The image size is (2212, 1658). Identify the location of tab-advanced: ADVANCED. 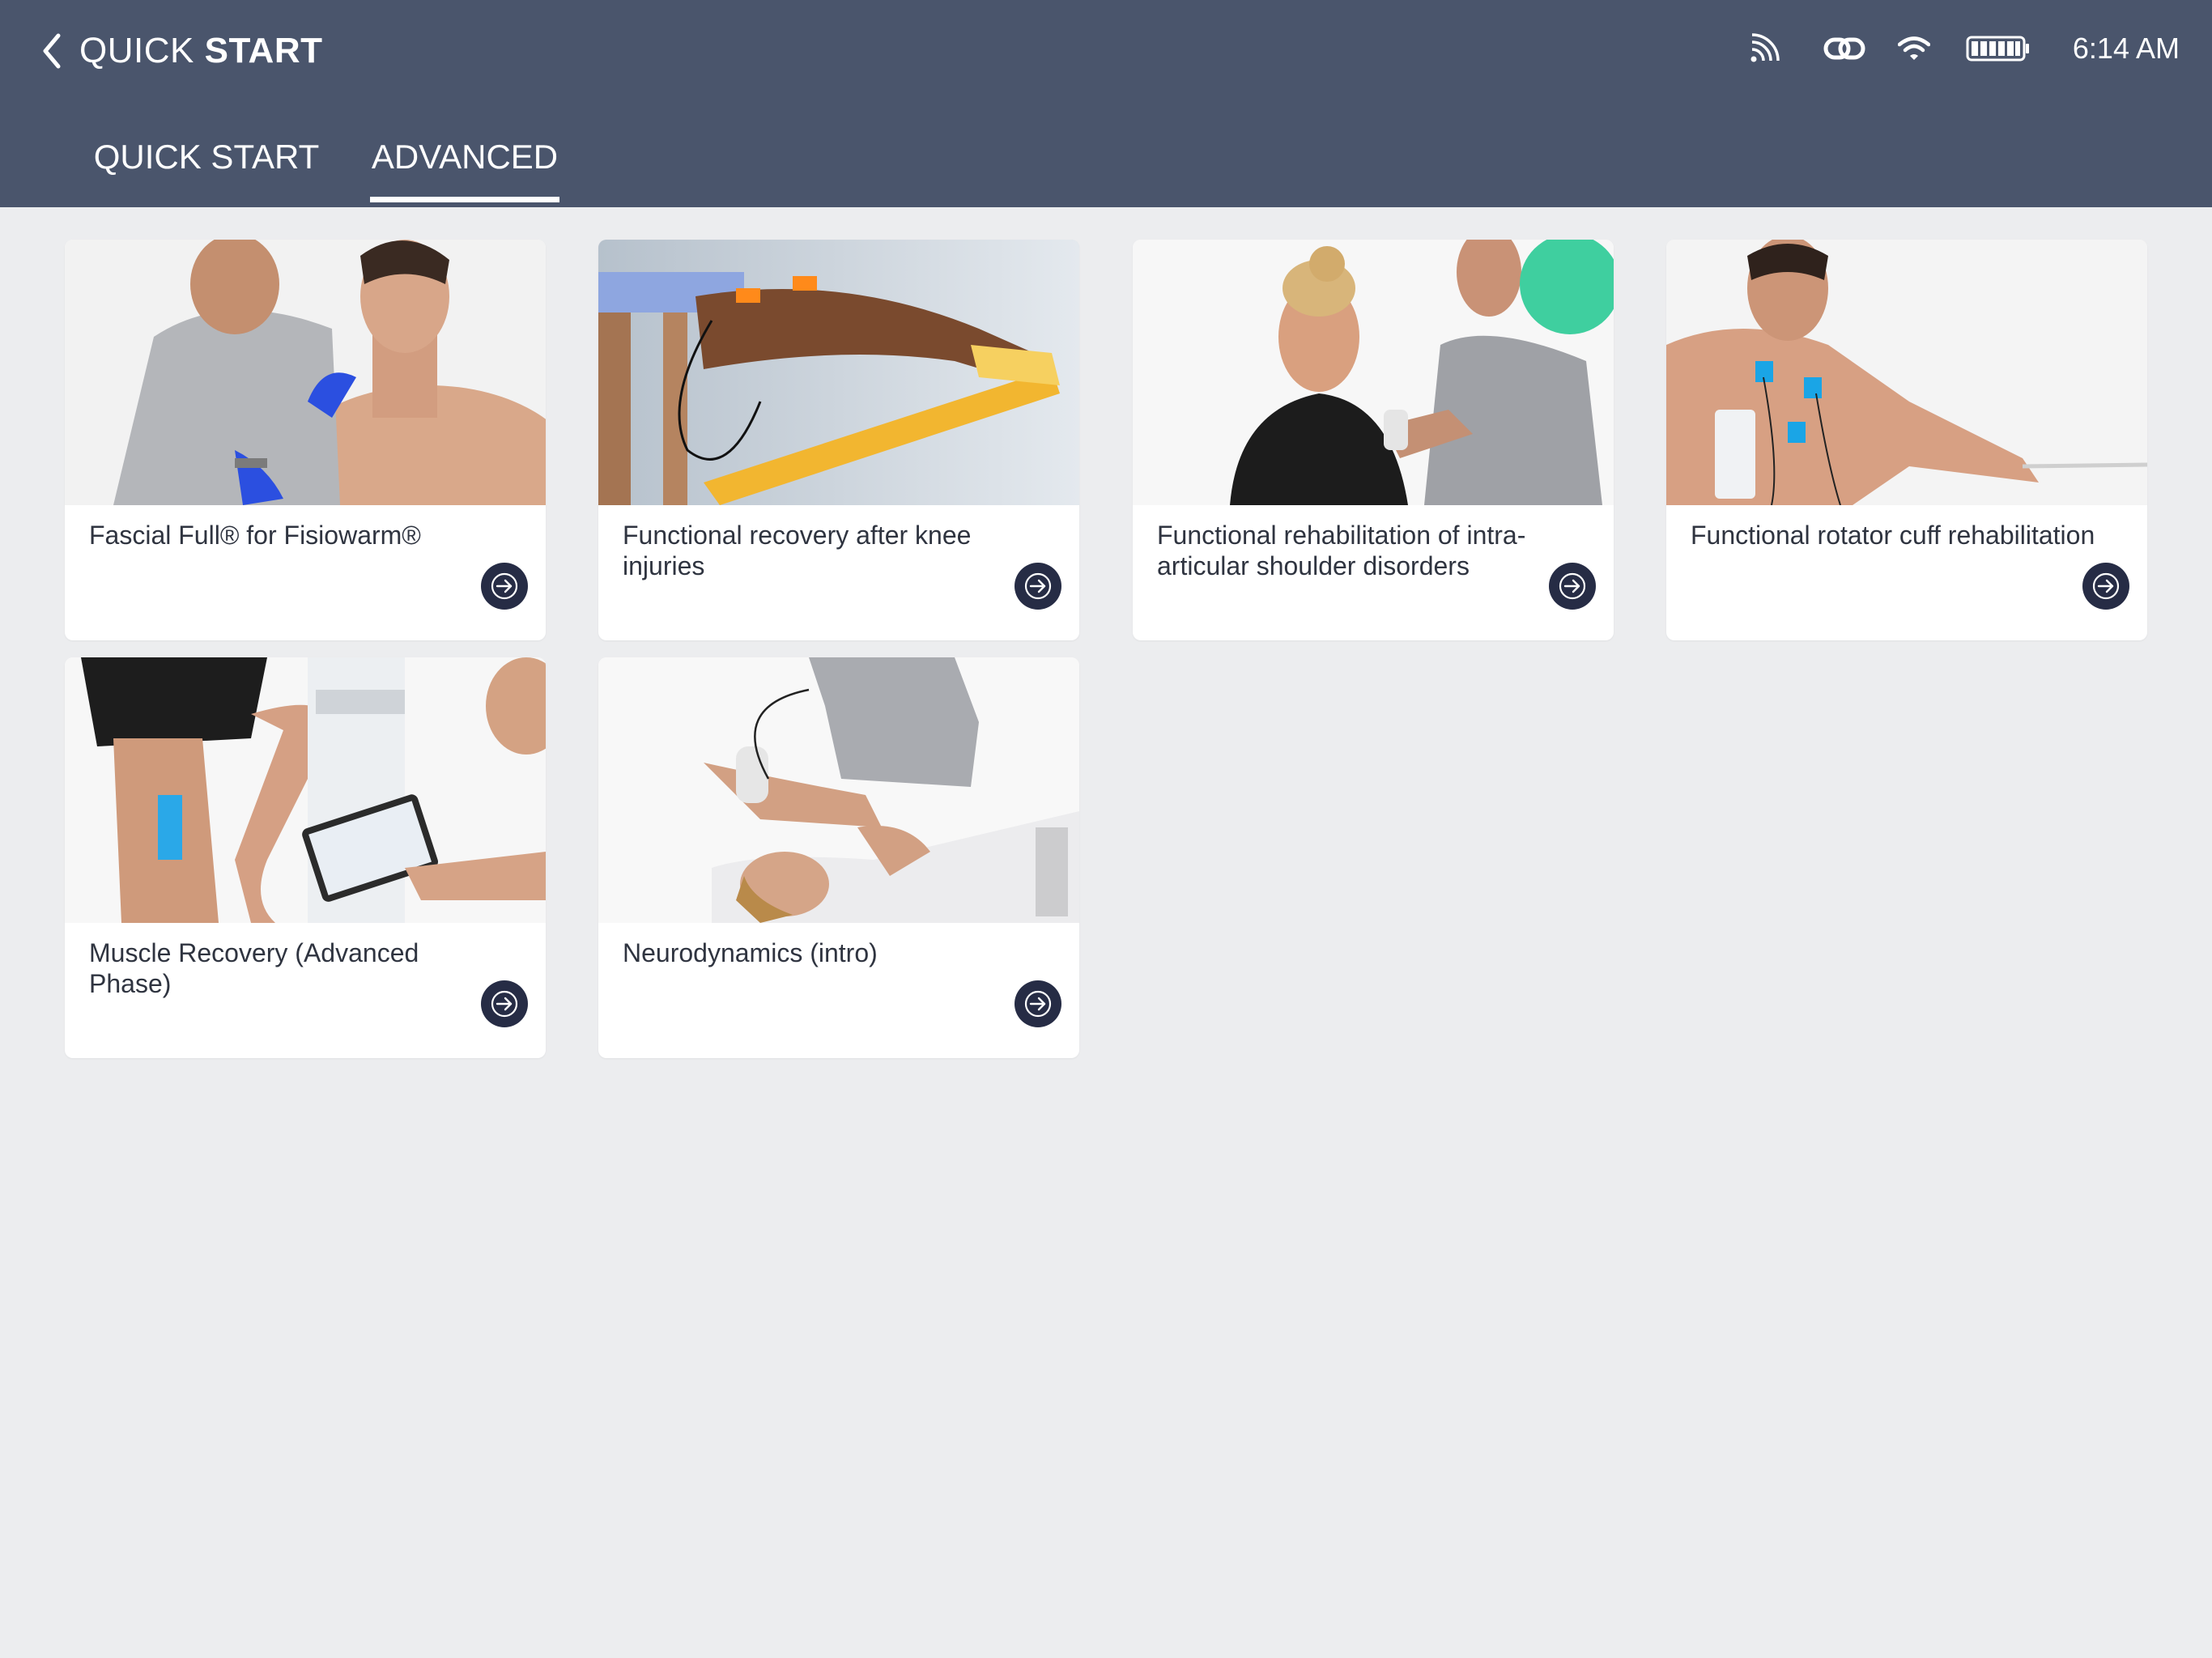
(464, 168).